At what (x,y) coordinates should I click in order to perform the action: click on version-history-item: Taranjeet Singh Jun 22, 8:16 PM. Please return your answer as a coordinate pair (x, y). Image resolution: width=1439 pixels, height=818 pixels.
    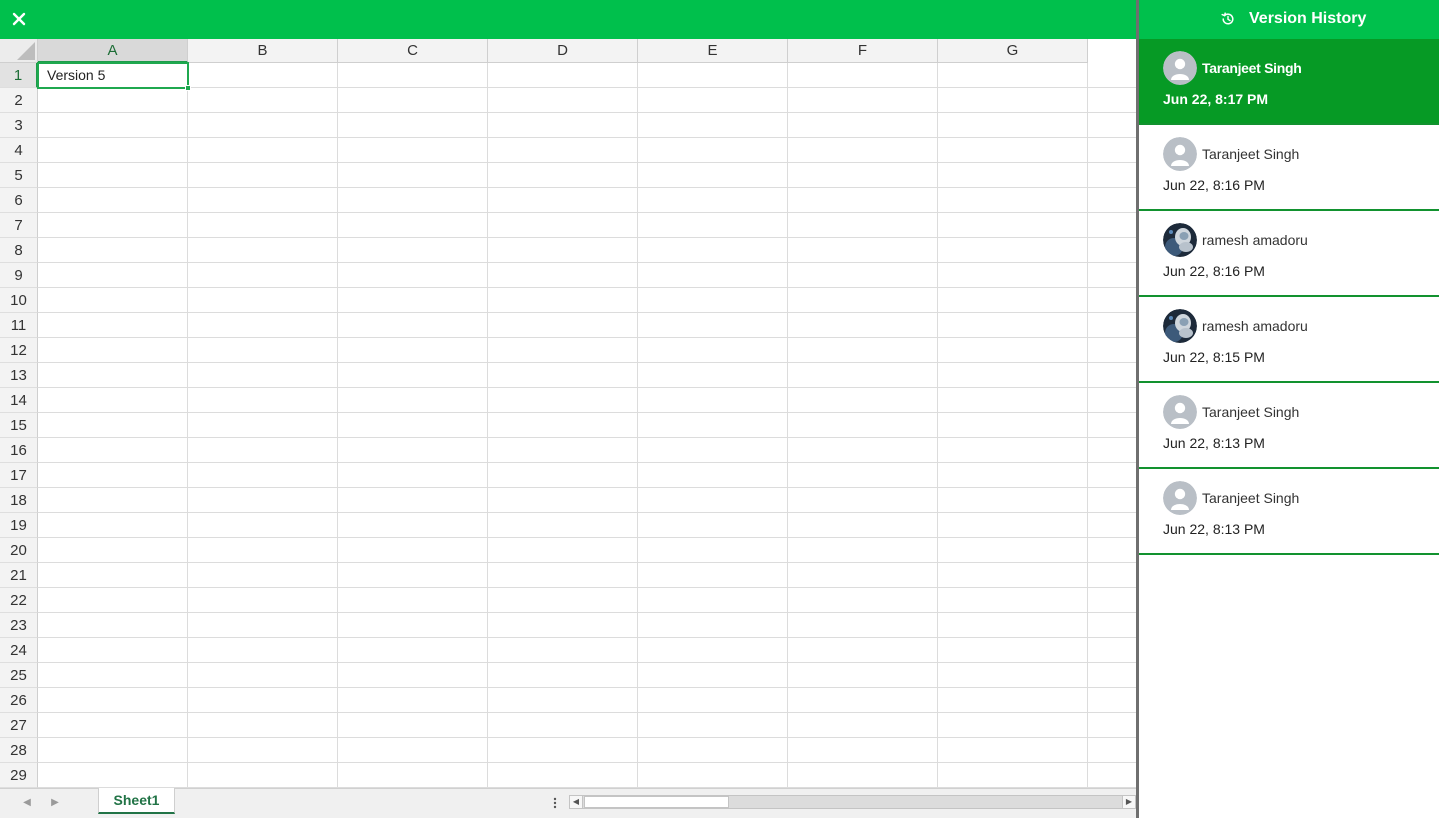
    Looking at the image, I should click on (1289, 168).